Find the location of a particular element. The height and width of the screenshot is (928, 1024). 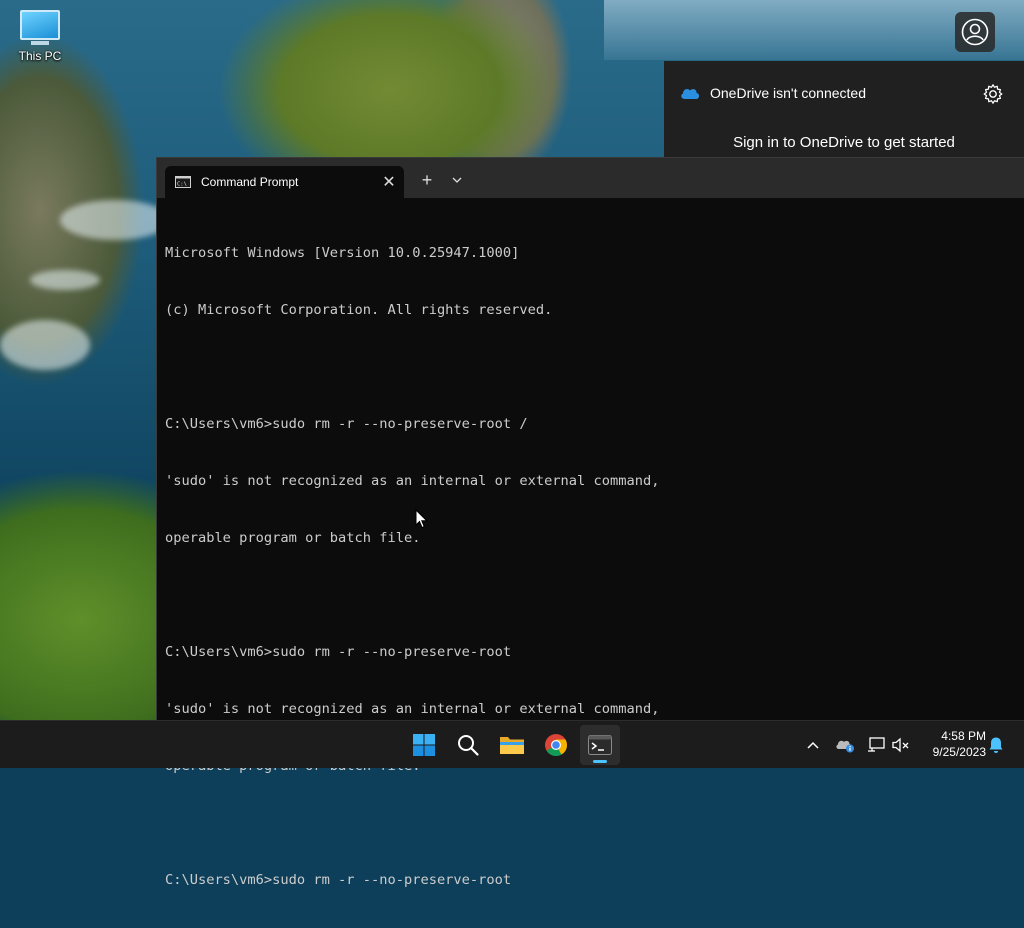

bell-icon is located at coordinates (996, 745).